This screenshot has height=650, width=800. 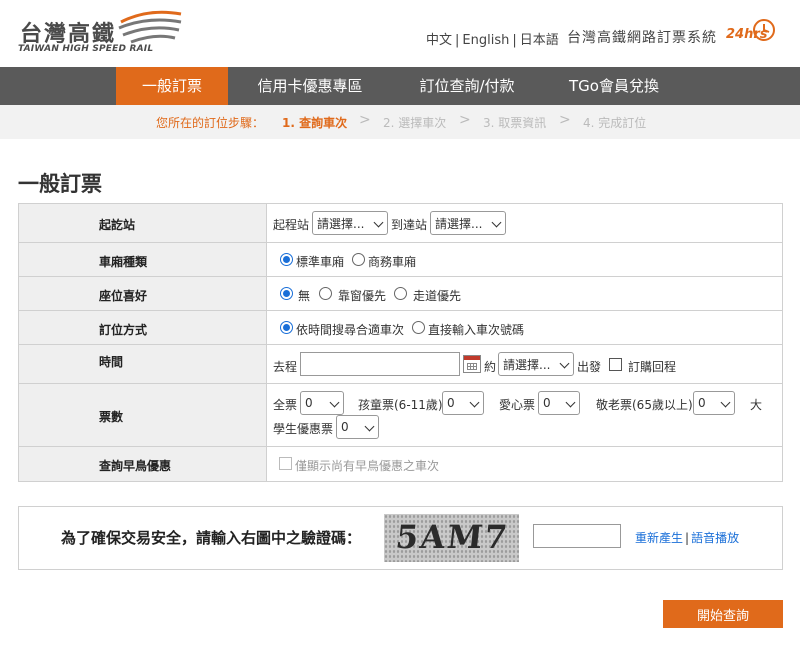 I want to click on seat-none-radio, so click(x=286, y=293).